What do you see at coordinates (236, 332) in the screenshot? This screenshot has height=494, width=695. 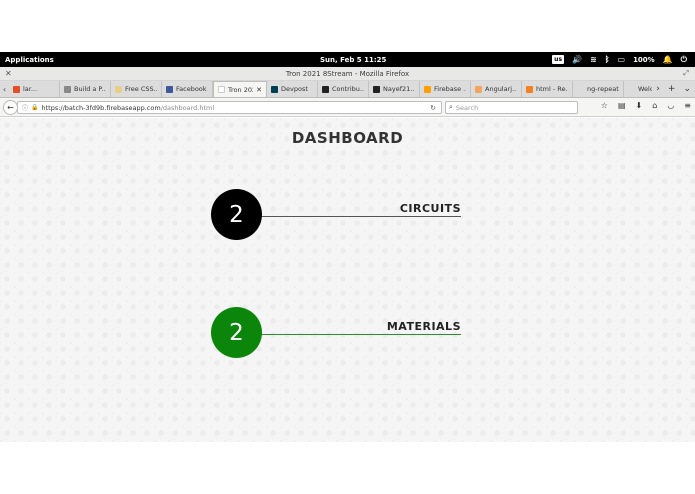 I see `materials-count-circle: 2` at bounding box center [236, 332].